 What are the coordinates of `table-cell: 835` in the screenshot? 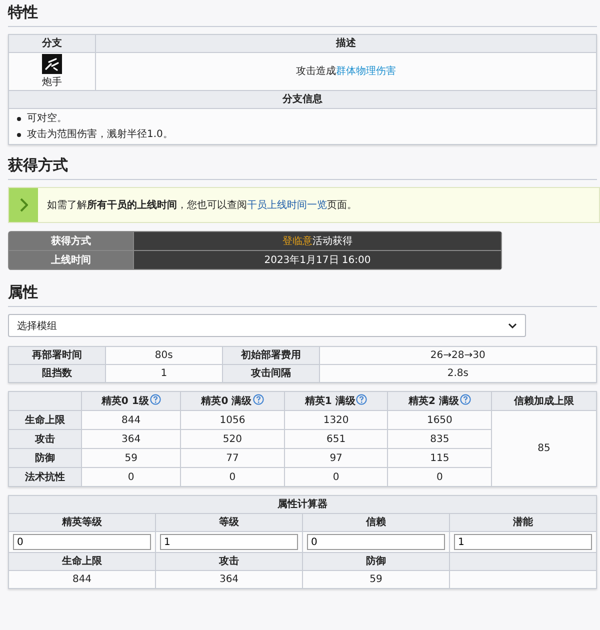 It's located at (440, 439).